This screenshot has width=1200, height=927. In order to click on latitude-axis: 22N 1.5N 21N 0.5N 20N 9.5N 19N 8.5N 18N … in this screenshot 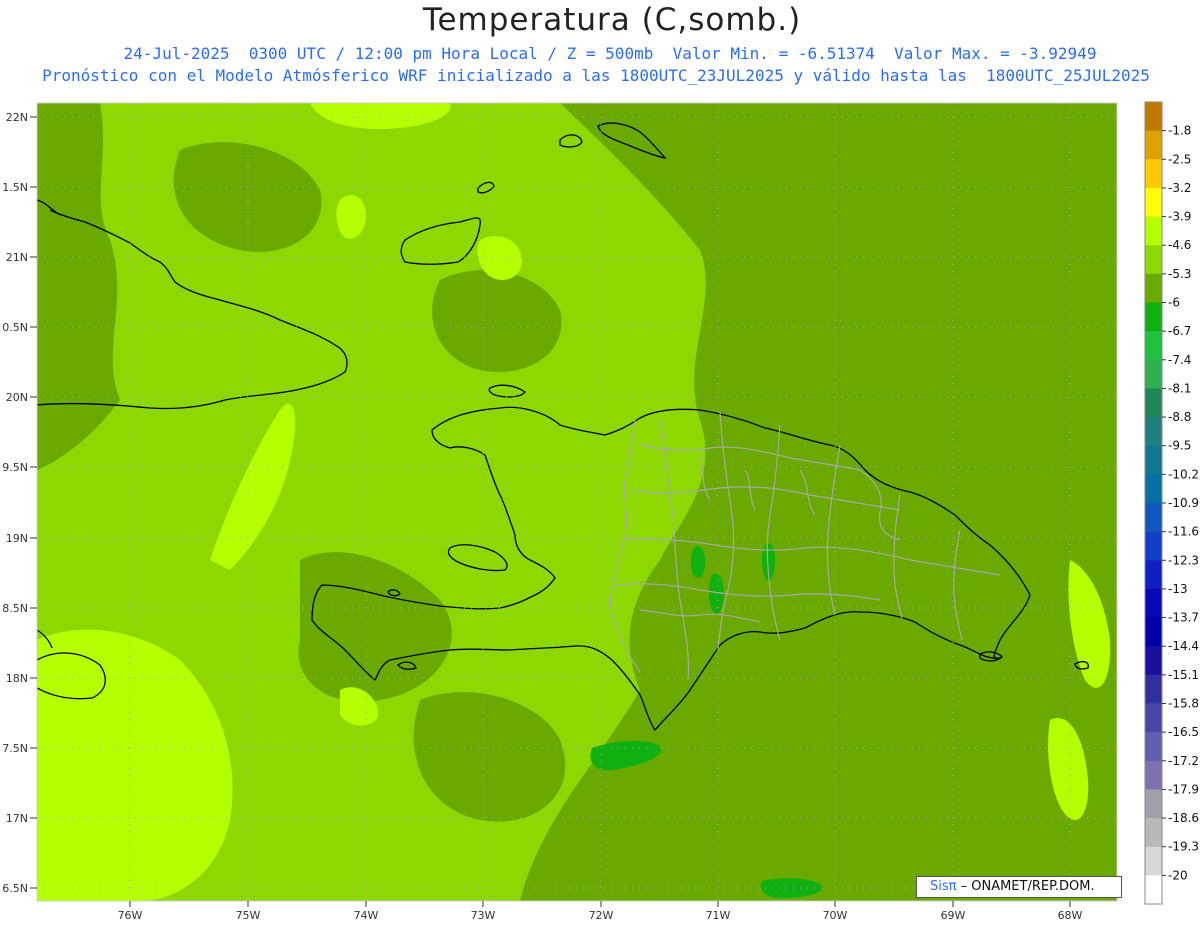, I will do `click(19, 503)`.